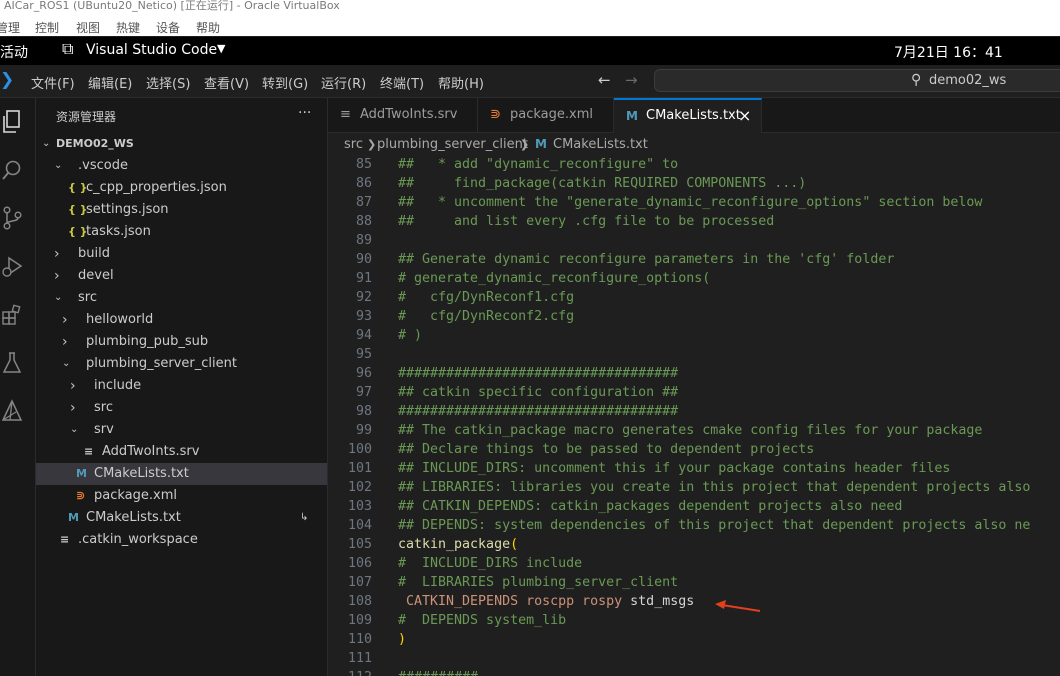 Image resolution: width=1060 pixels, height=676 pixels. Describe the element at coordinates (530, 51) in the screenshot. I see `gnome-top-bar: 活动 ⧉ Visual Studio Code ▼ 7月21日 16：41` at that location.